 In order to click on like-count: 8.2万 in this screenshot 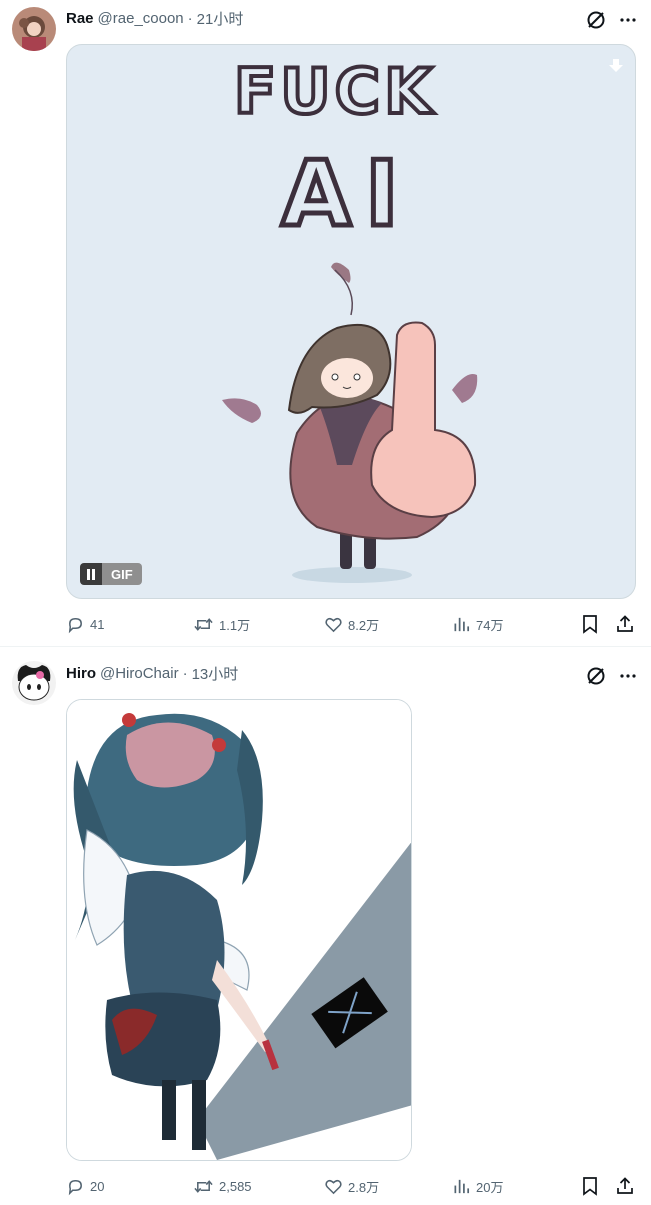, I will do `click(364, 625)`.